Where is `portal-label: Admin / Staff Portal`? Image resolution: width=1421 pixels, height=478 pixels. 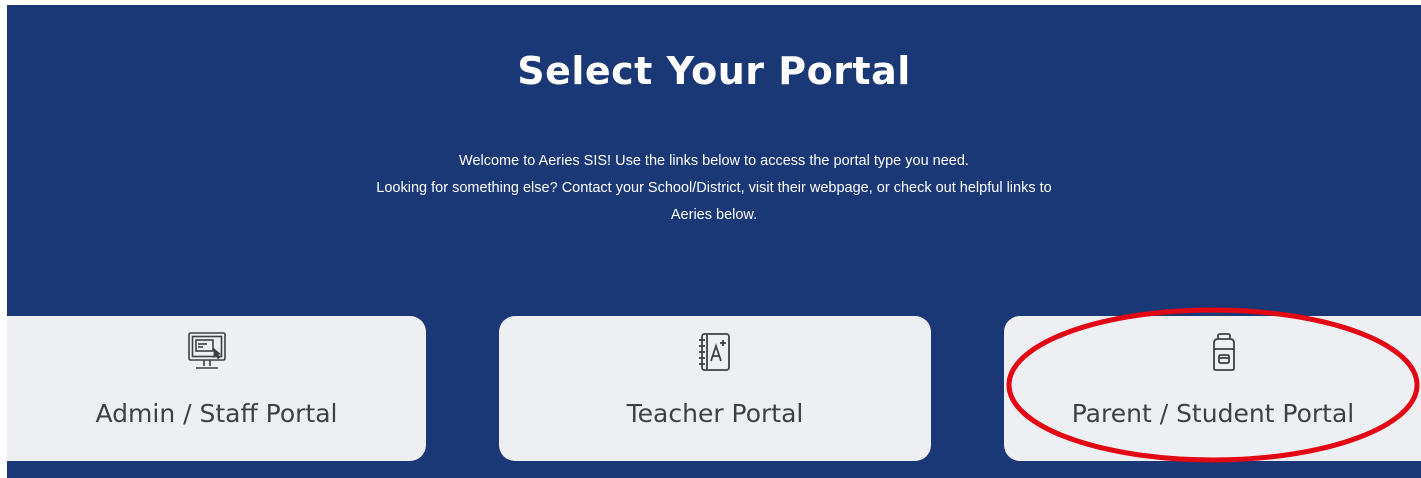
portal-label: Admin / Staff Portal is located at coordinates (216, 413).